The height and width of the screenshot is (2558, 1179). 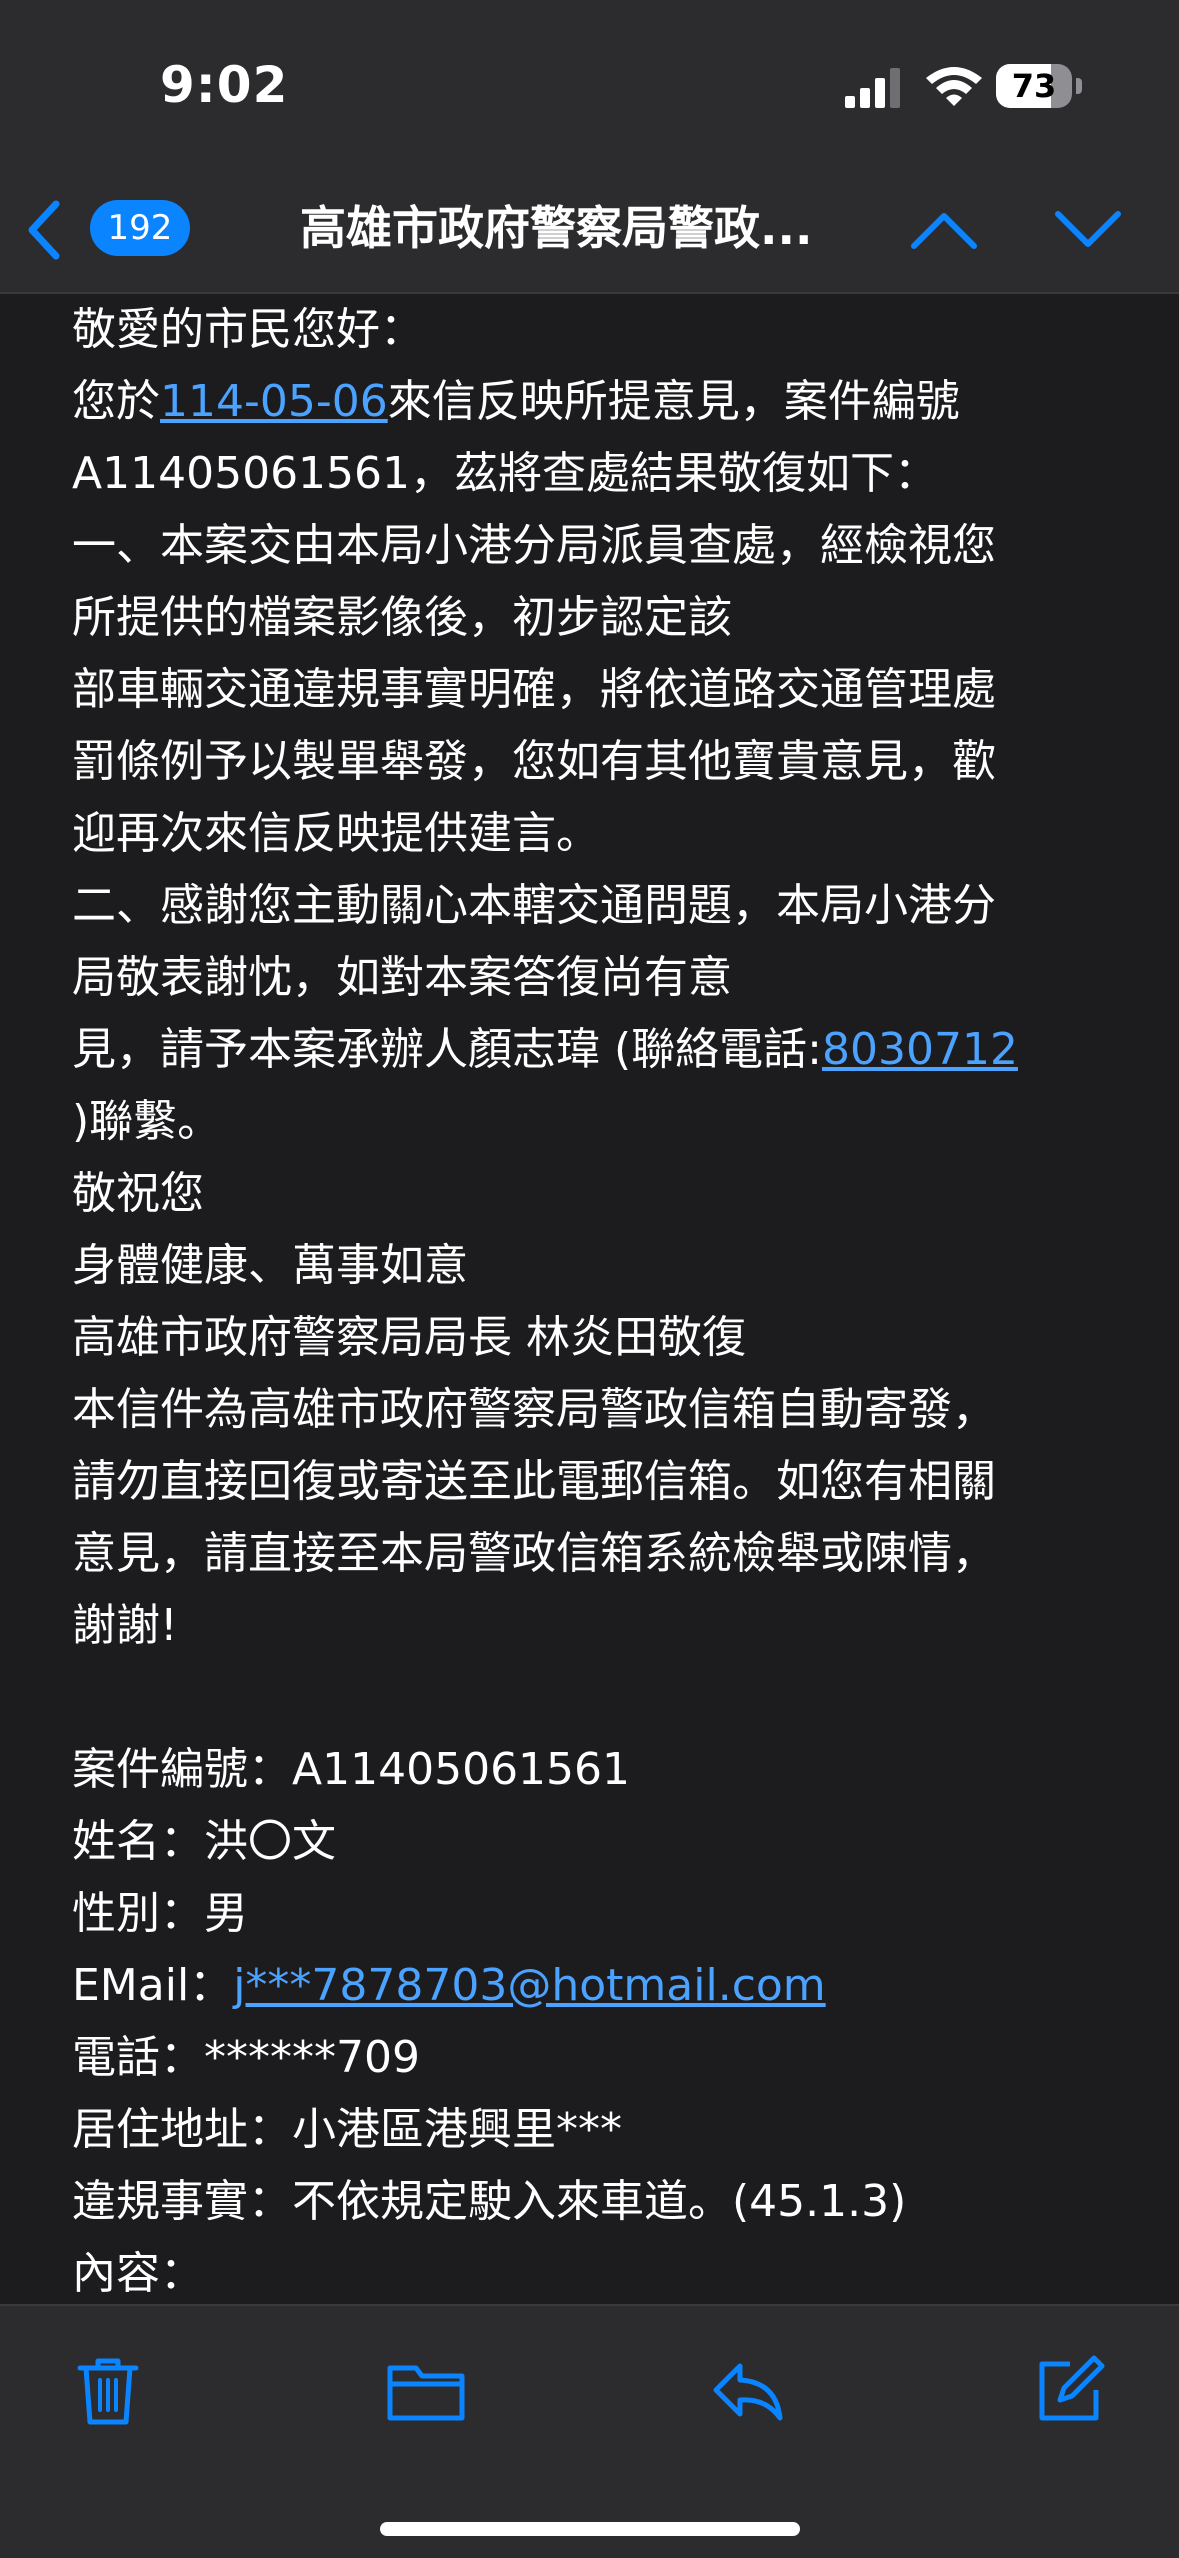 What do you see at coordinates (920, 1049) in the screenshot?
I see `phone-link: 8030712` at bounding box center [920, 1049].